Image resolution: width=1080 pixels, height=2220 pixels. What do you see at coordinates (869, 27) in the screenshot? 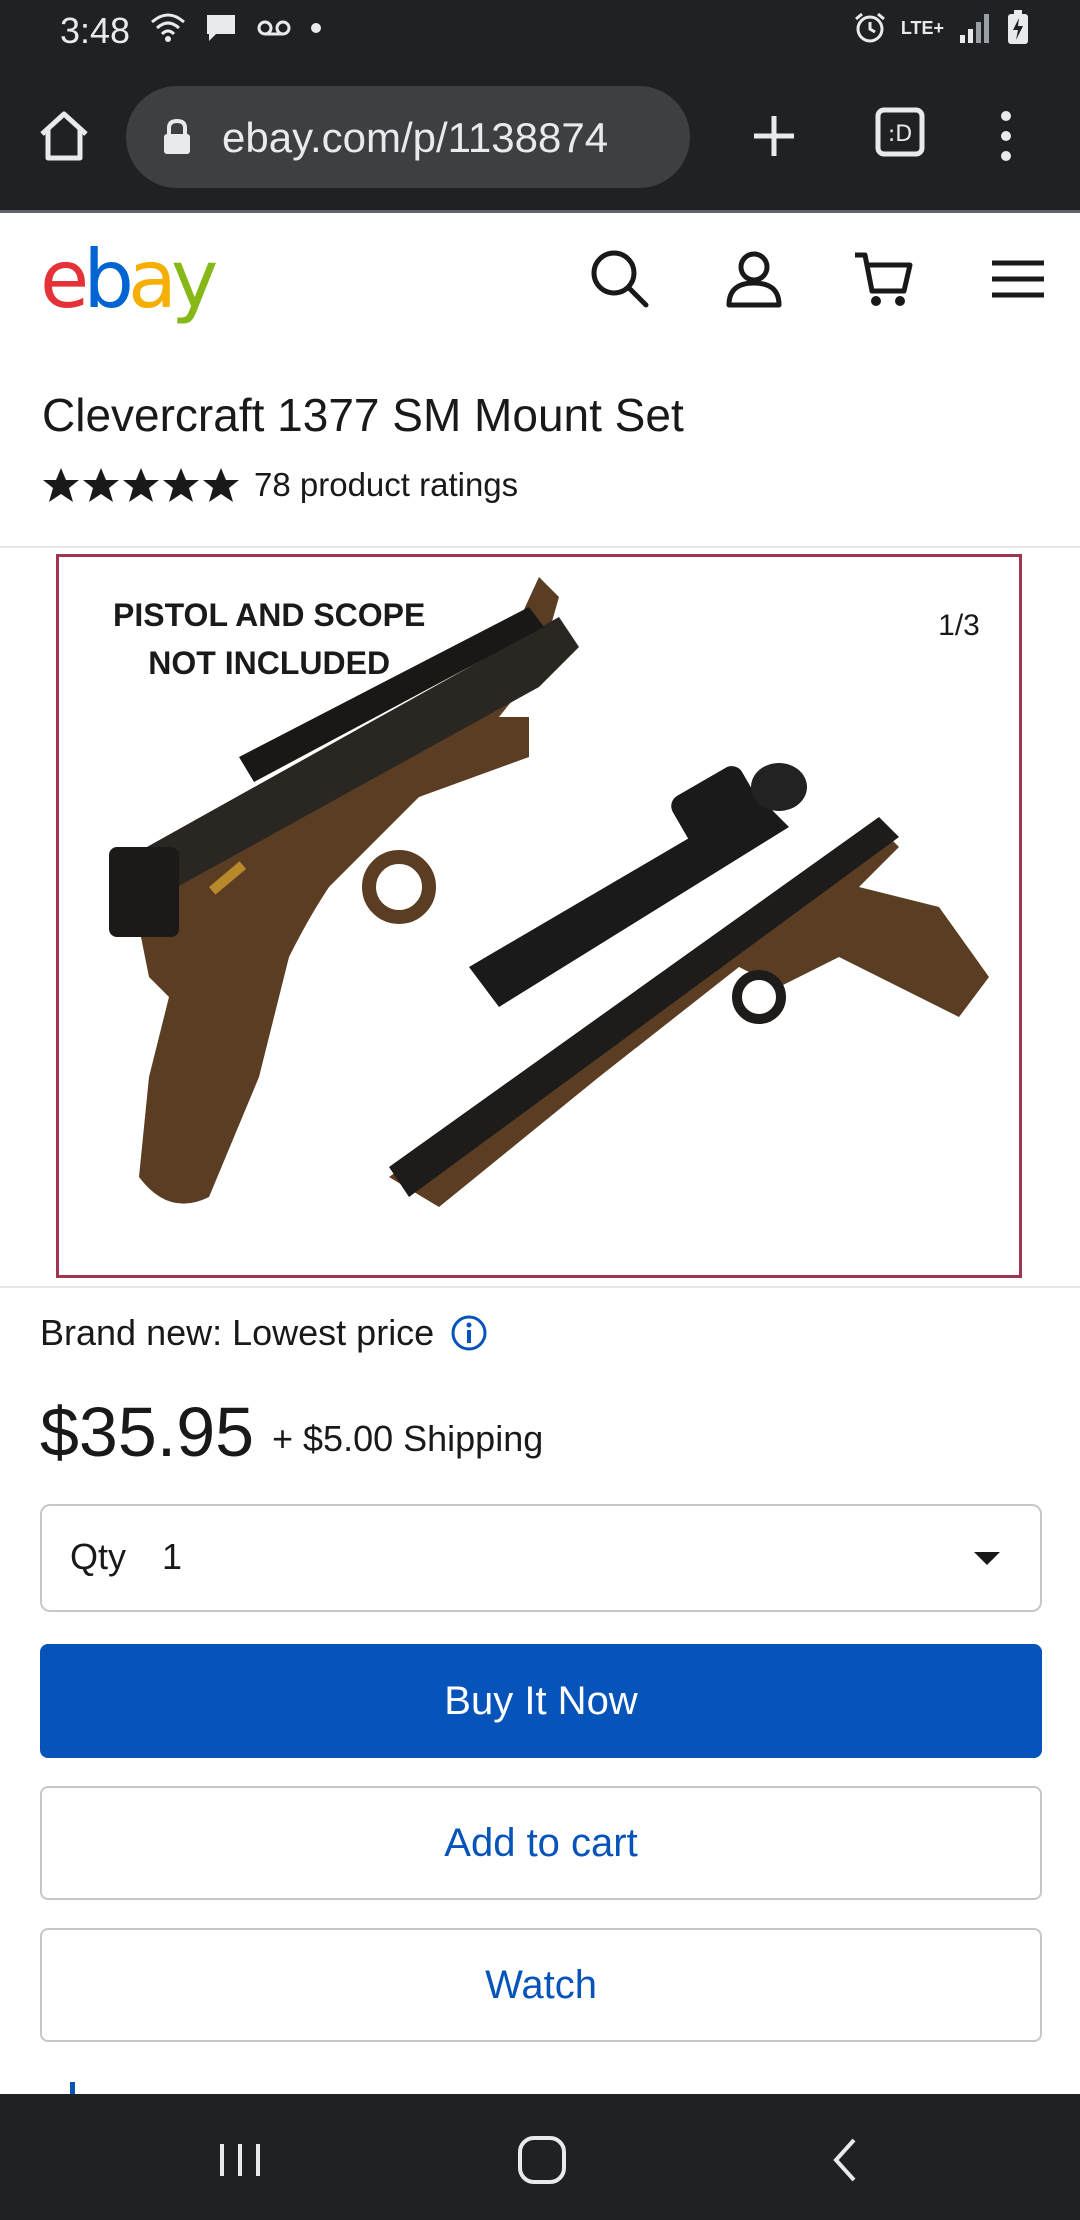
I see `alarm-icon` at bounding box center [869, 27].